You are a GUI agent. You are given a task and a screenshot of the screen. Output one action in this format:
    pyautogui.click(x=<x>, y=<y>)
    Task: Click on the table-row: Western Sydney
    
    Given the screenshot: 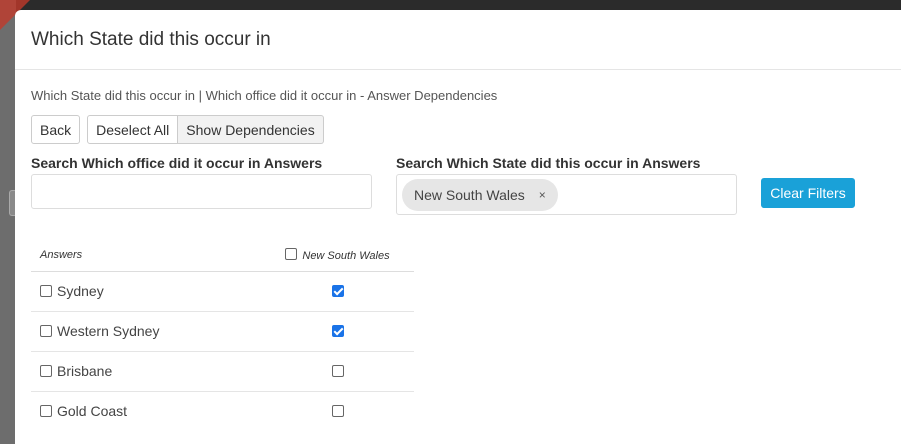 What is the action you would take?
    pyautogui.click(x=222, y=330)
    